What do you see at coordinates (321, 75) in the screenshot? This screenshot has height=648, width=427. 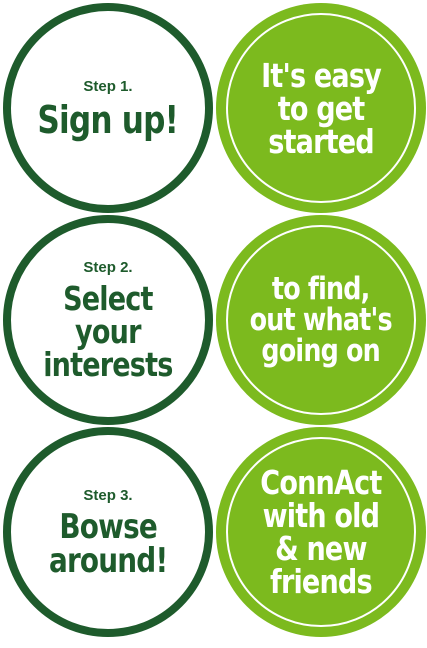 I see `easy-line-1: It's easy` at bounding box center [321, 75].